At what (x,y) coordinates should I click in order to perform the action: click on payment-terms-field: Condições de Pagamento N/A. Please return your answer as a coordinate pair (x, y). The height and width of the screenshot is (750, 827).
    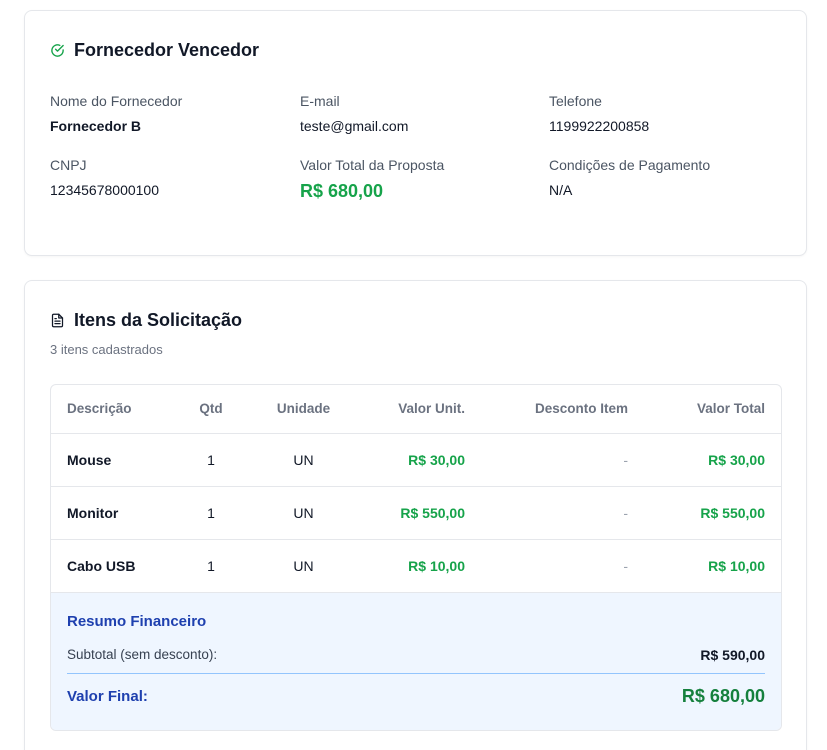
    Looking at the image, I should click on (669, 177).